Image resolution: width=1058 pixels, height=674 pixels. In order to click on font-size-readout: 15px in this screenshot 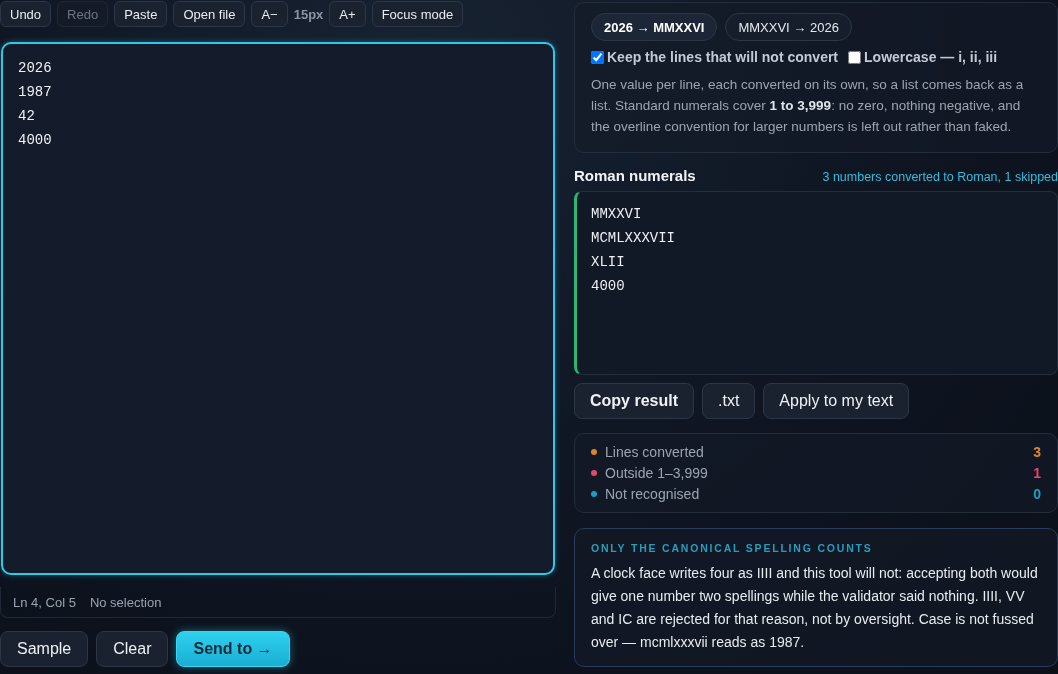, I will do `click(308, 14)`.